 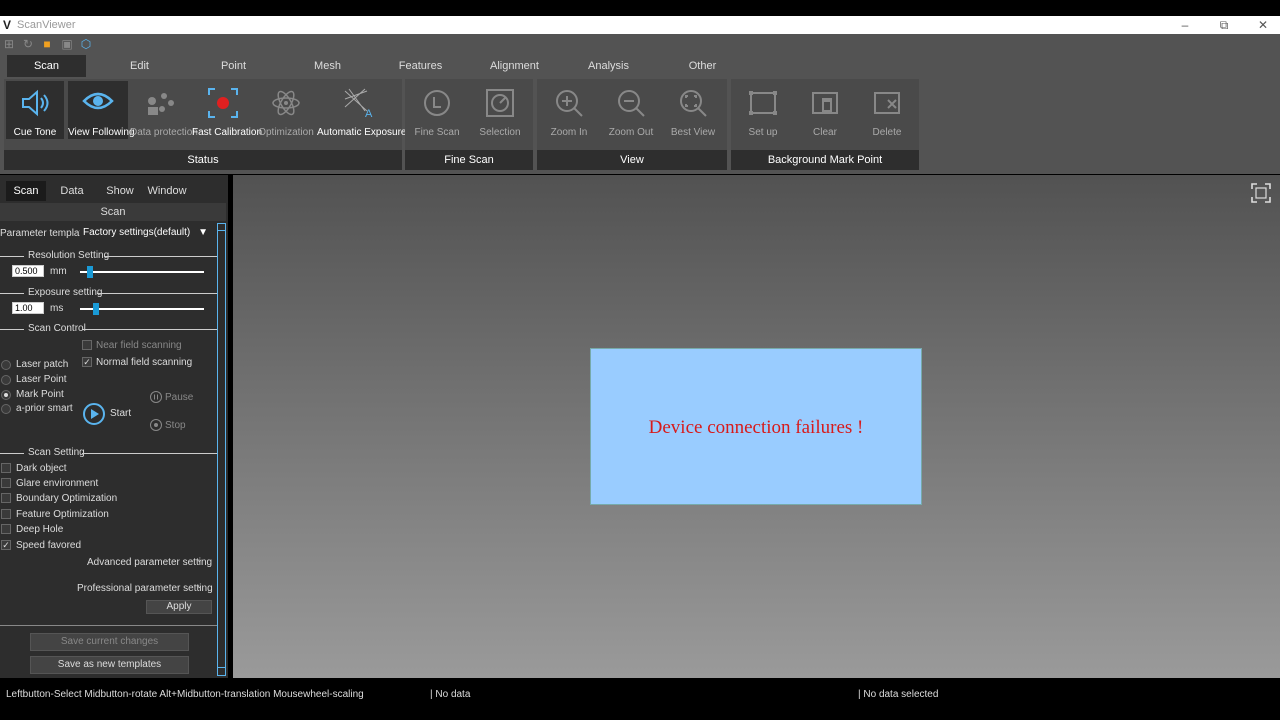 What do you see at coordinates (1224, 25) in the screenshot?
I see `restore-button: ⧉` at bounding box center [1224, 25].